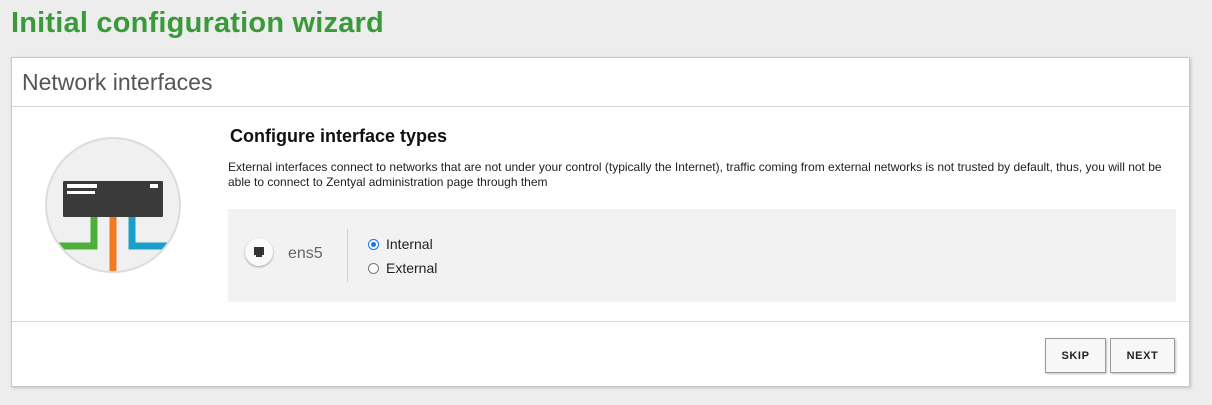 The image size is (1212, 405). What do you see at coordinates (117, 81) in the screenshot?
I see `panel-title: Network interfaces` at bounding box center [117, 81].